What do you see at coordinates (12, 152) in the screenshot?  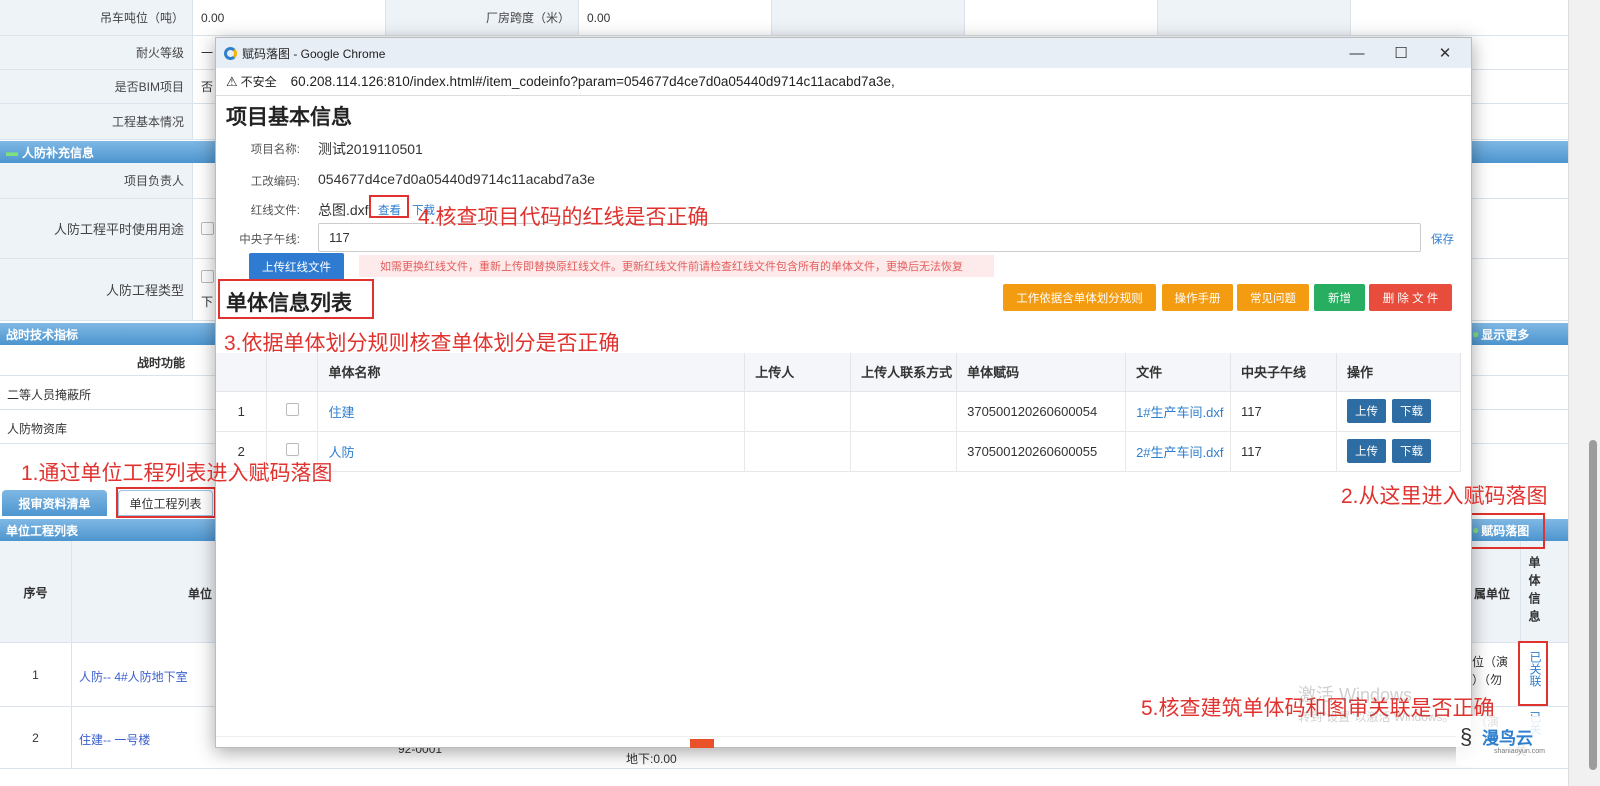 I see `collapse-icon: ▬` at bounding box center [12, 152].